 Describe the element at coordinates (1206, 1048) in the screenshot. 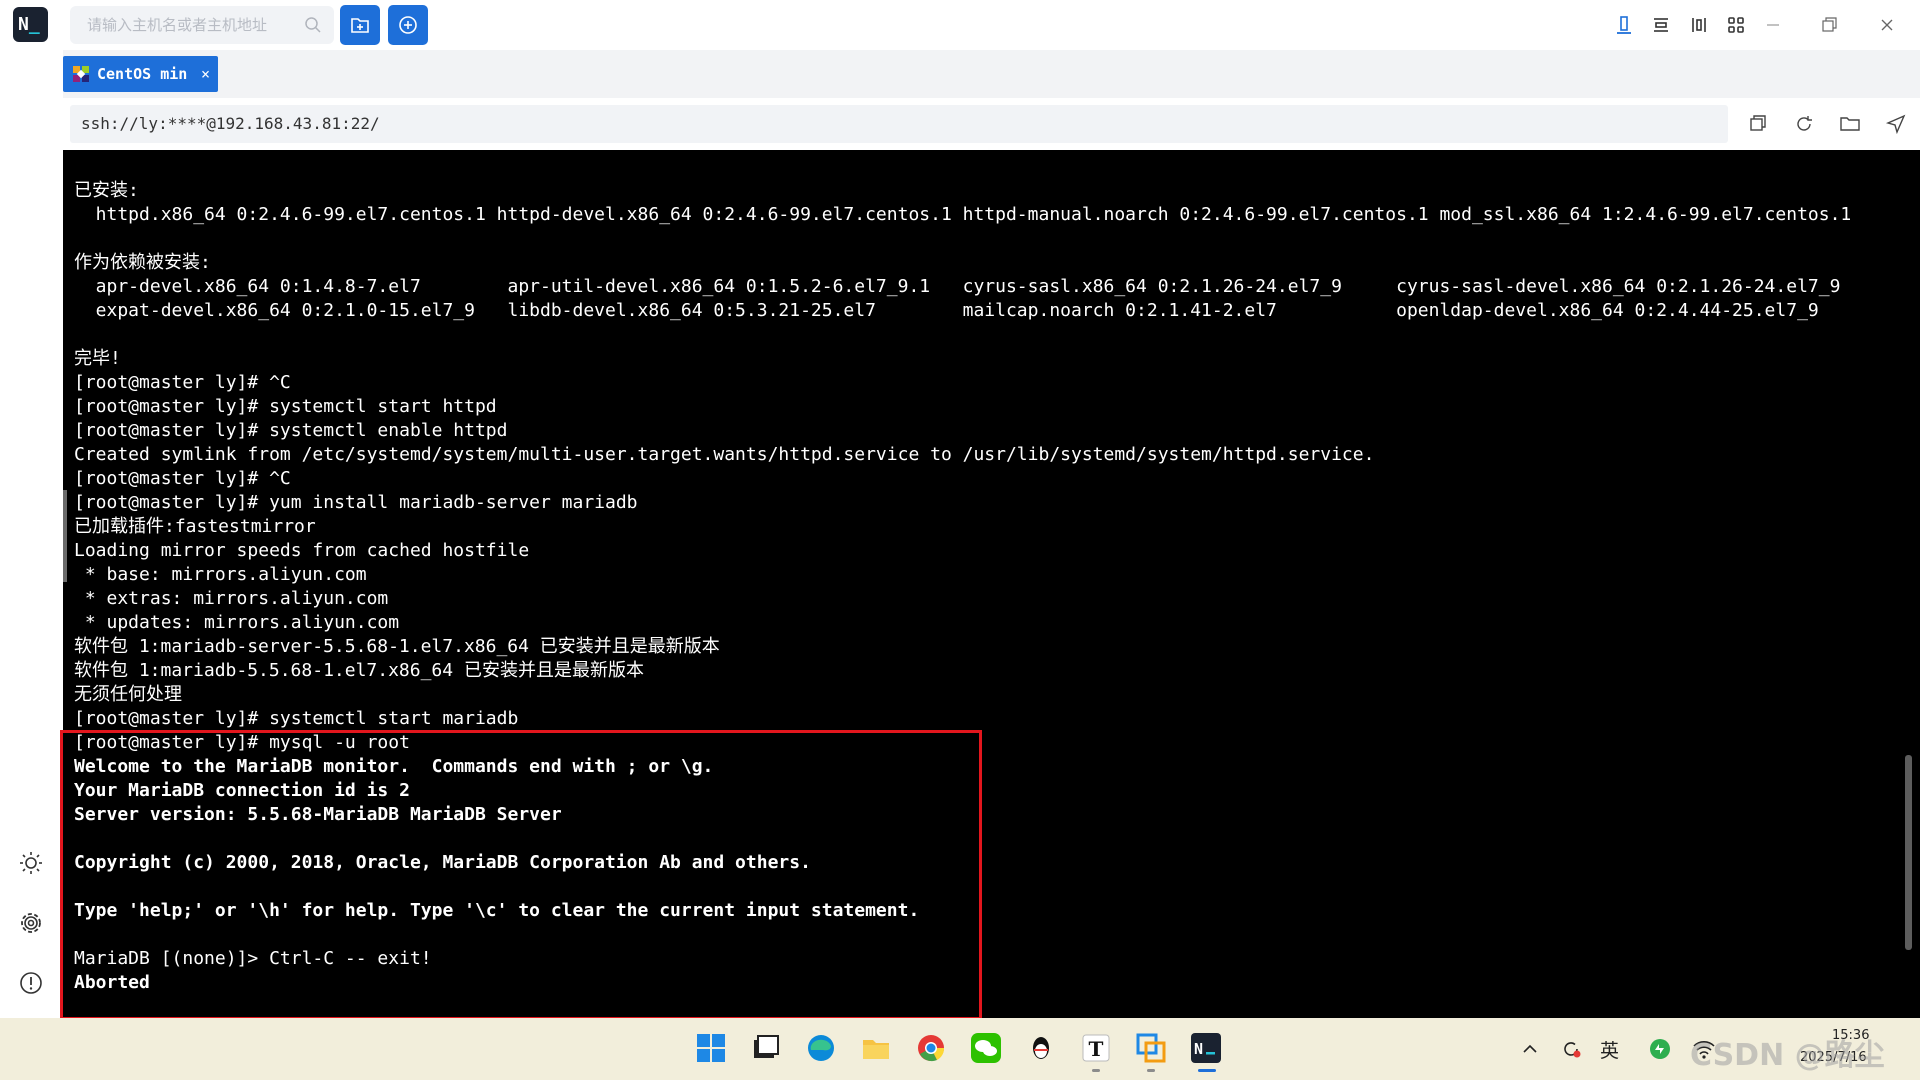

I see `terminal-app-icon: N` at that location.